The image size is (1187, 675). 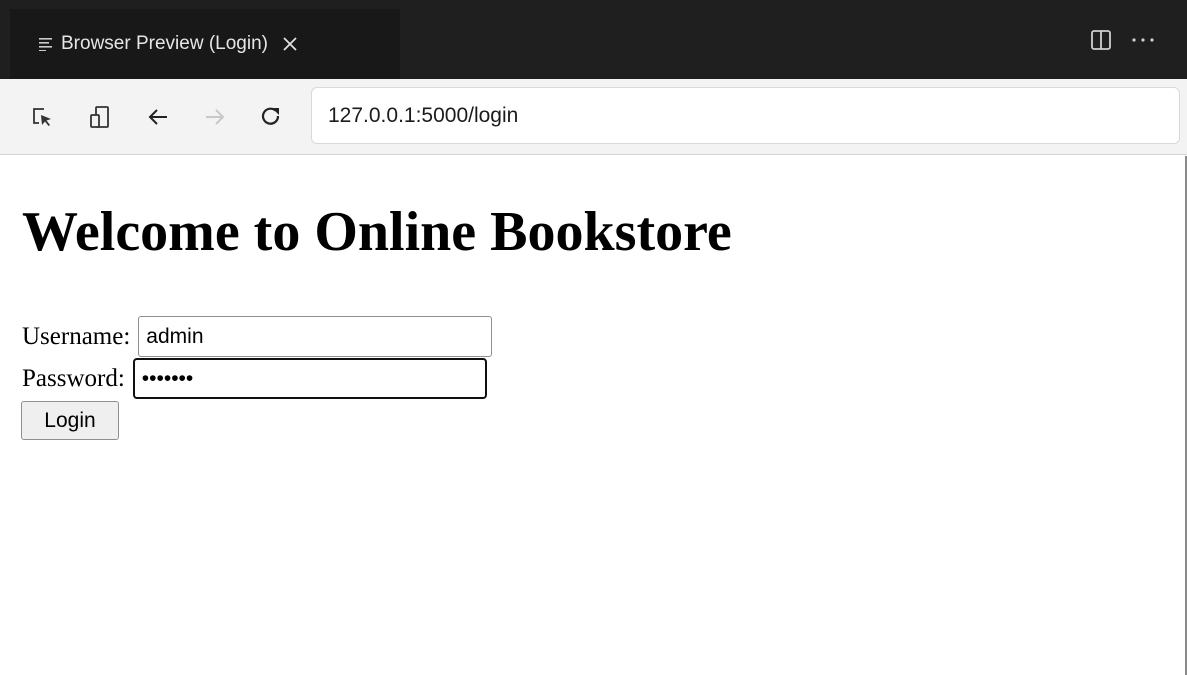 I want to click on tab-browser-preview: Browser Preview (Login), so click(x=205, y=44).